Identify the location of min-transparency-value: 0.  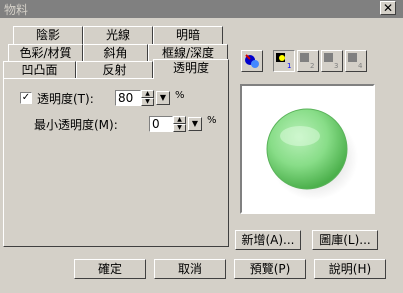
(161, 124).